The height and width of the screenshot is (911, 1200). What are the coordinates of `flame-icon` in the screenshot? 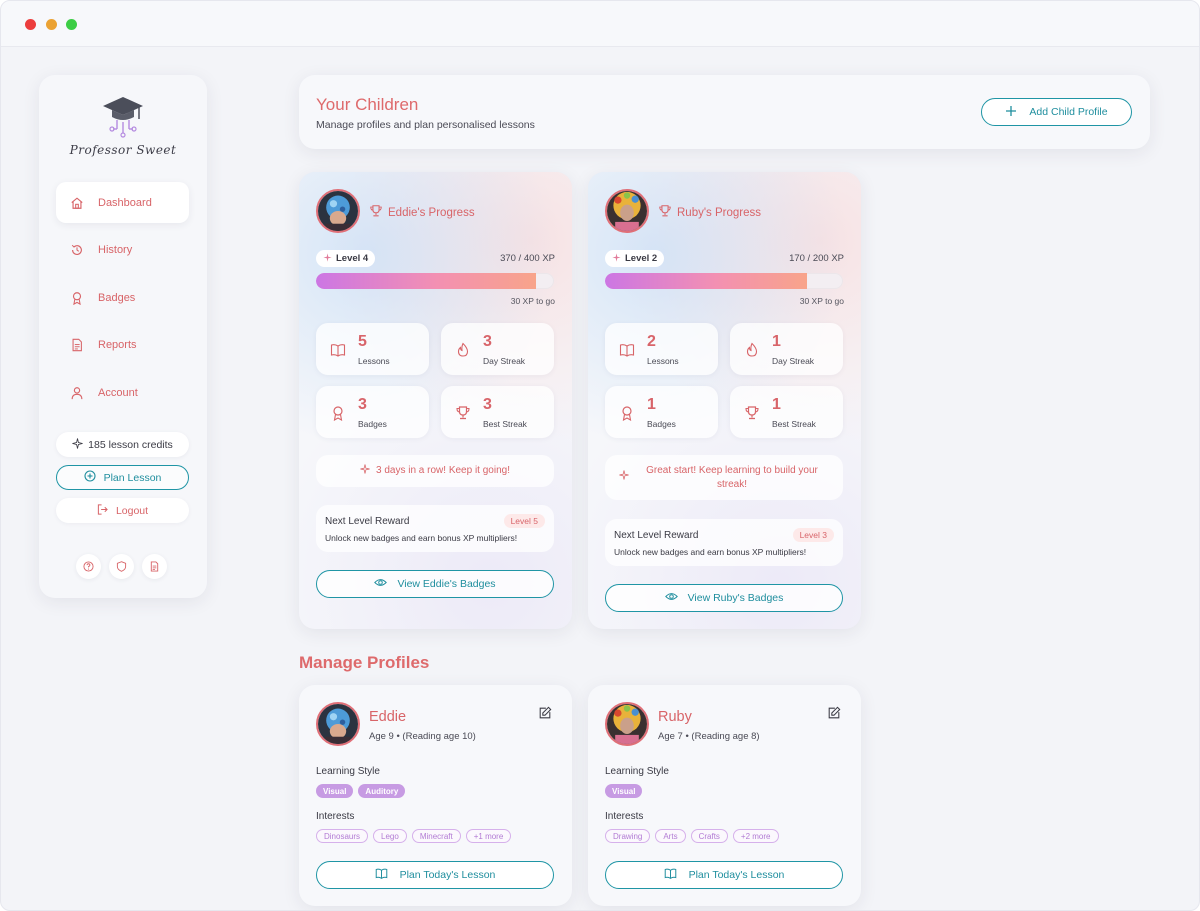 It's located at (463, 349).